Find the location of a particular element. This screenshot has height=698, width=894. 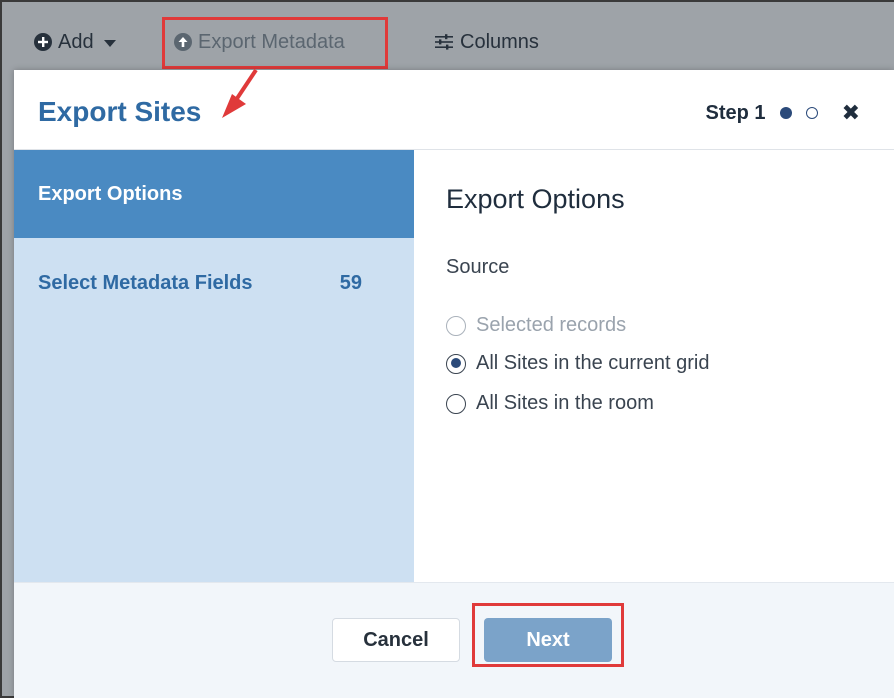

columns-label: Columns is located at coordinates (499, 41).